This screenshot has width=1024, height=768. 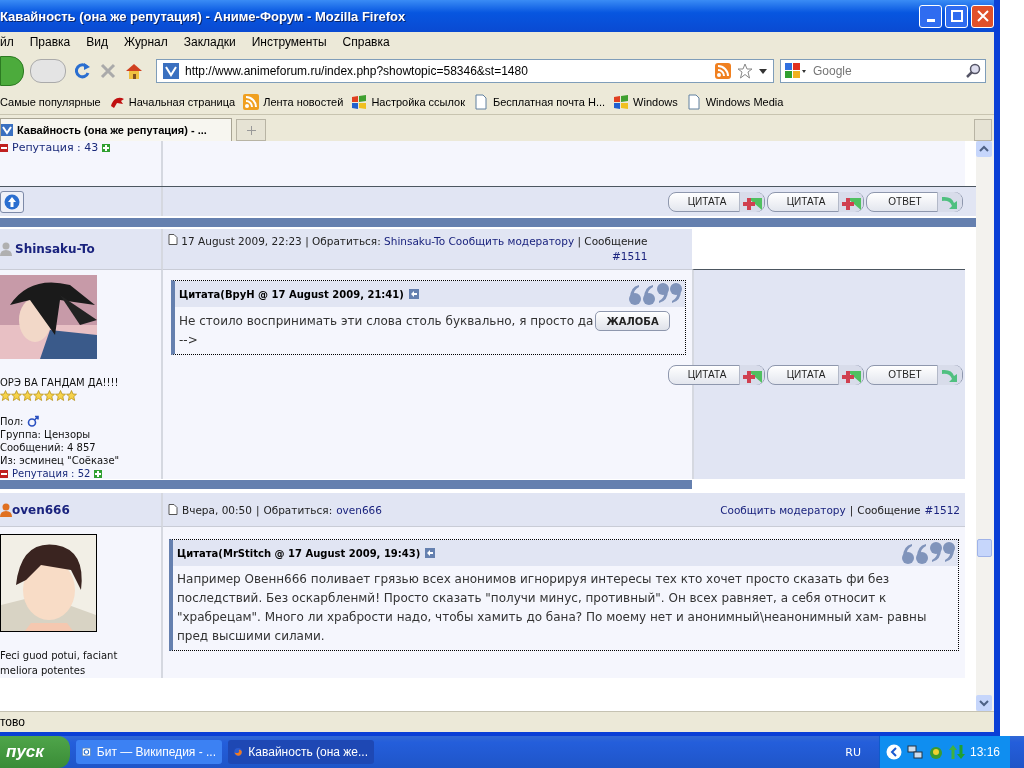 I want to click on home-icon, so click(x=134, y=71).